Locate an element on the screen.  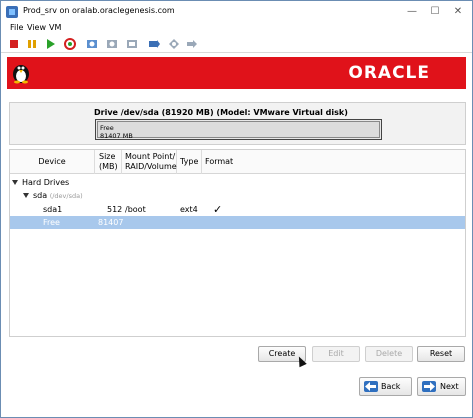
stop-icon is located at coordinates (14, 44).